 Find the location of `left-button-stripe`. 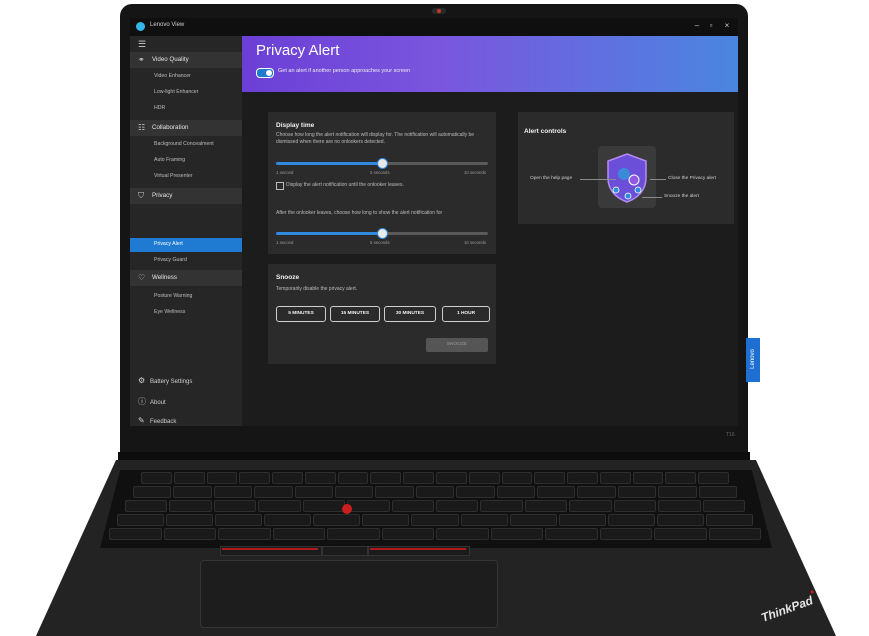

left-button-stripe is located at coordinates (270, 549).